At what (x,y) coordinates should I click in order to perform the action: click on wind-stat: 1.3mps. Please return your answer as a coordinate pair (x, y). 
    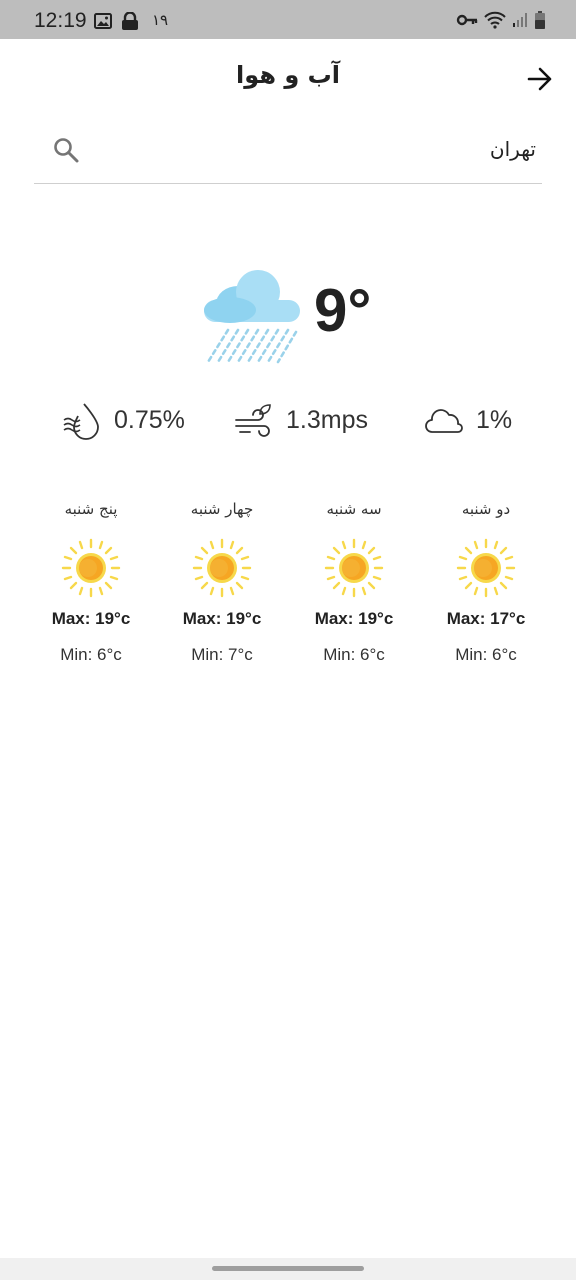
    Looking at the image, I should click on (301, 420).